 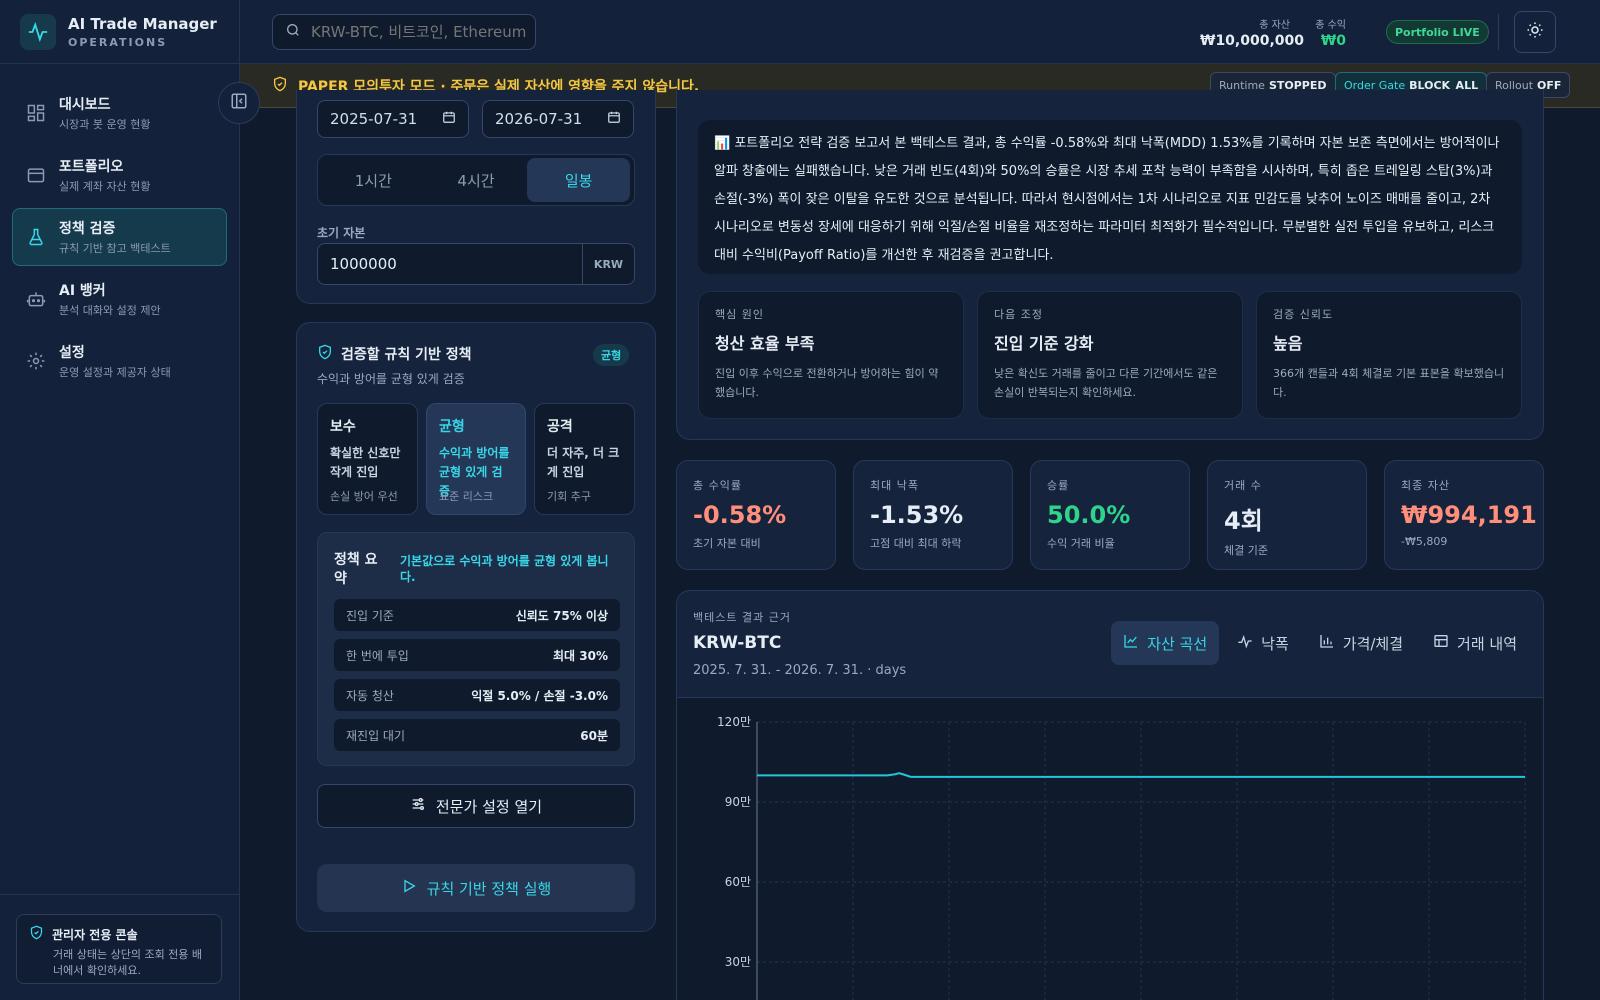 What do you see at coordinates (110, 310) in the screenshot?
I see `sidebar-item-sub: 분석 대화와 설정 제안` at bounding box center [110, 310].